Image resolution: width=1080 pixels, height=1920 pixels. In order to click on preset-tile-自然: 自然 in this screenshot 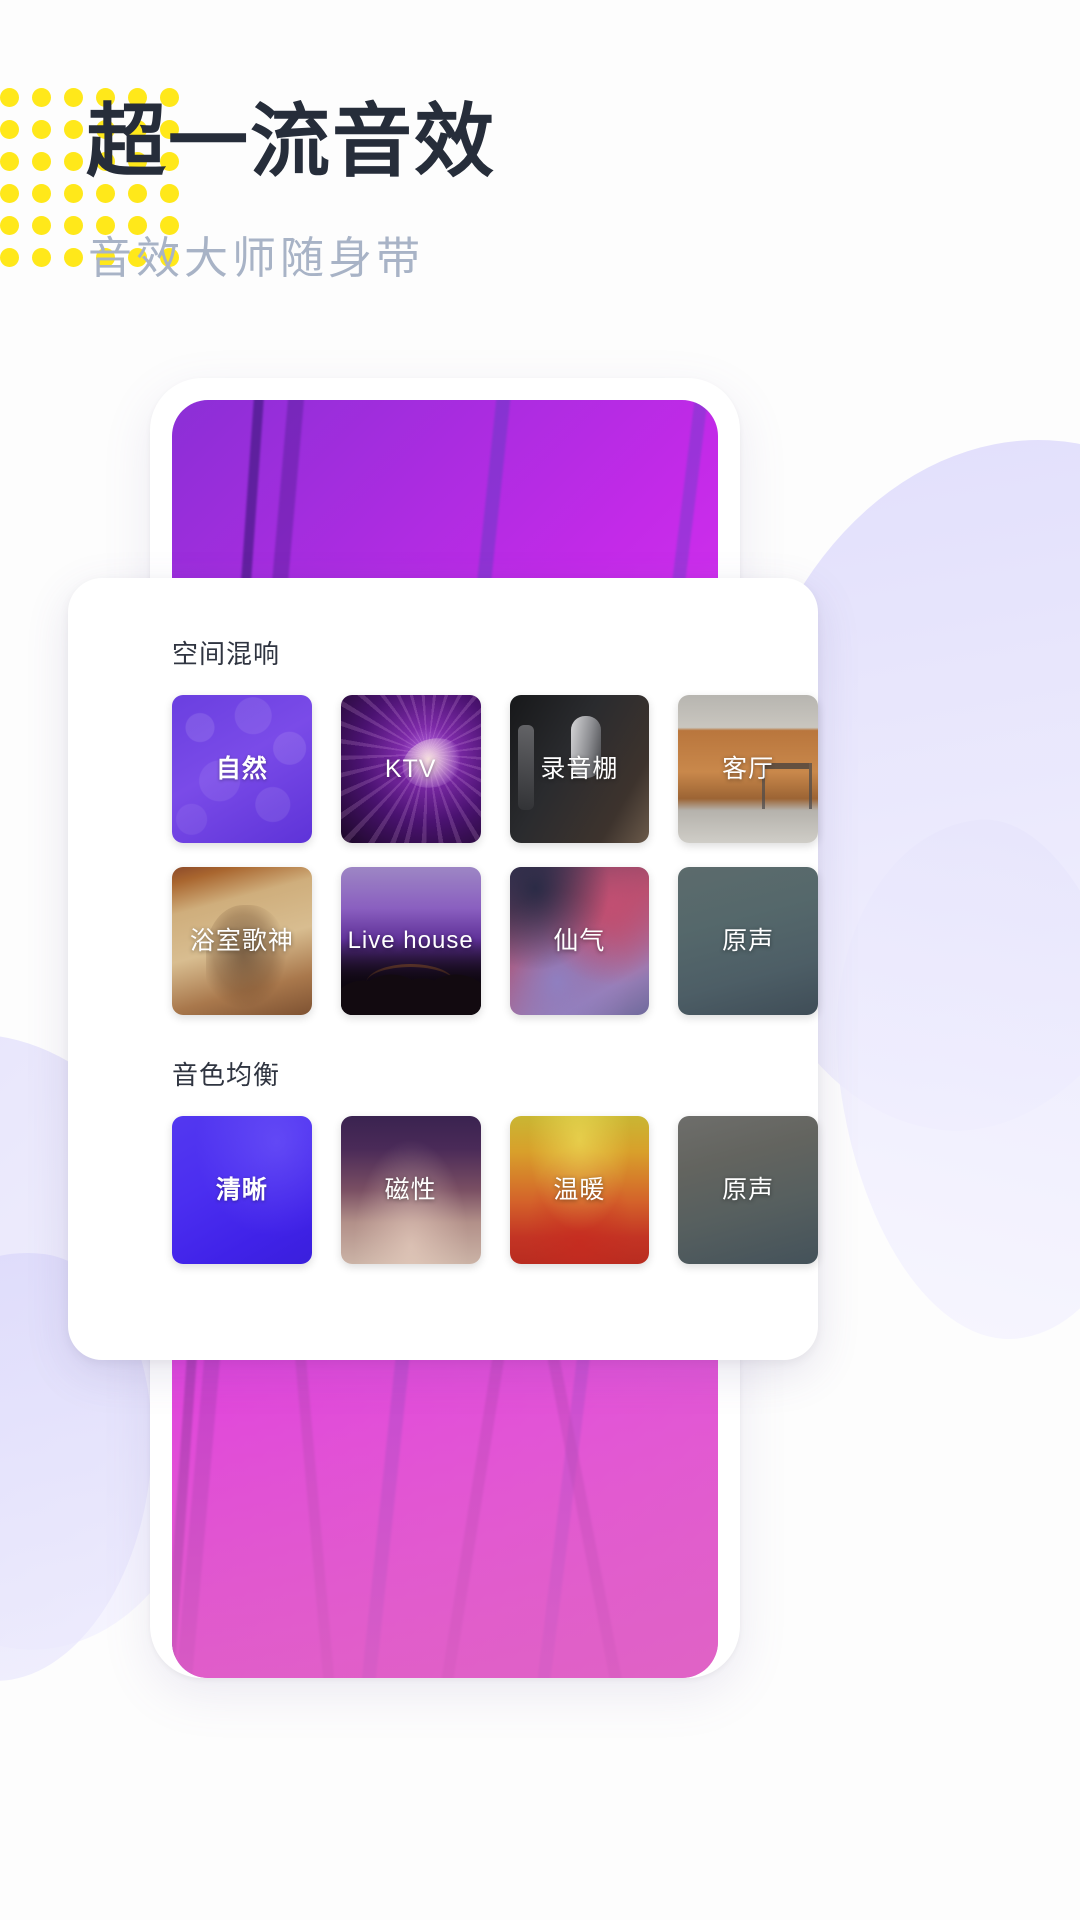, I will do `click(242, 769)`.